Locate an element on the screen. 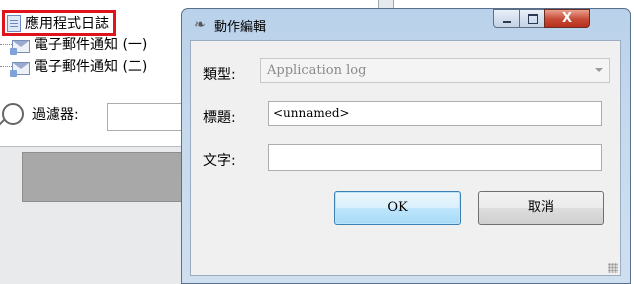 This screenshot has height=284, width=634. close-icon: X is located at coordinates (567, 18).